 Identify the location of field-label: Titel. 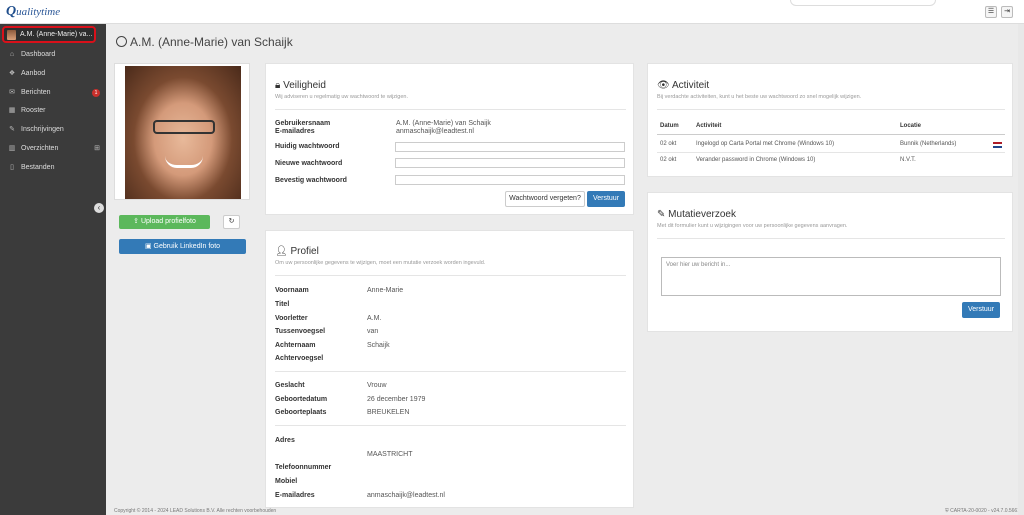
(282, 304).